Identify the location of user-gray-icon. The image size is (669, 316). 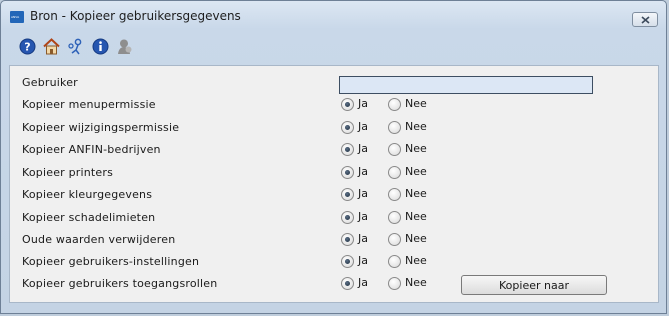
(124, 46).